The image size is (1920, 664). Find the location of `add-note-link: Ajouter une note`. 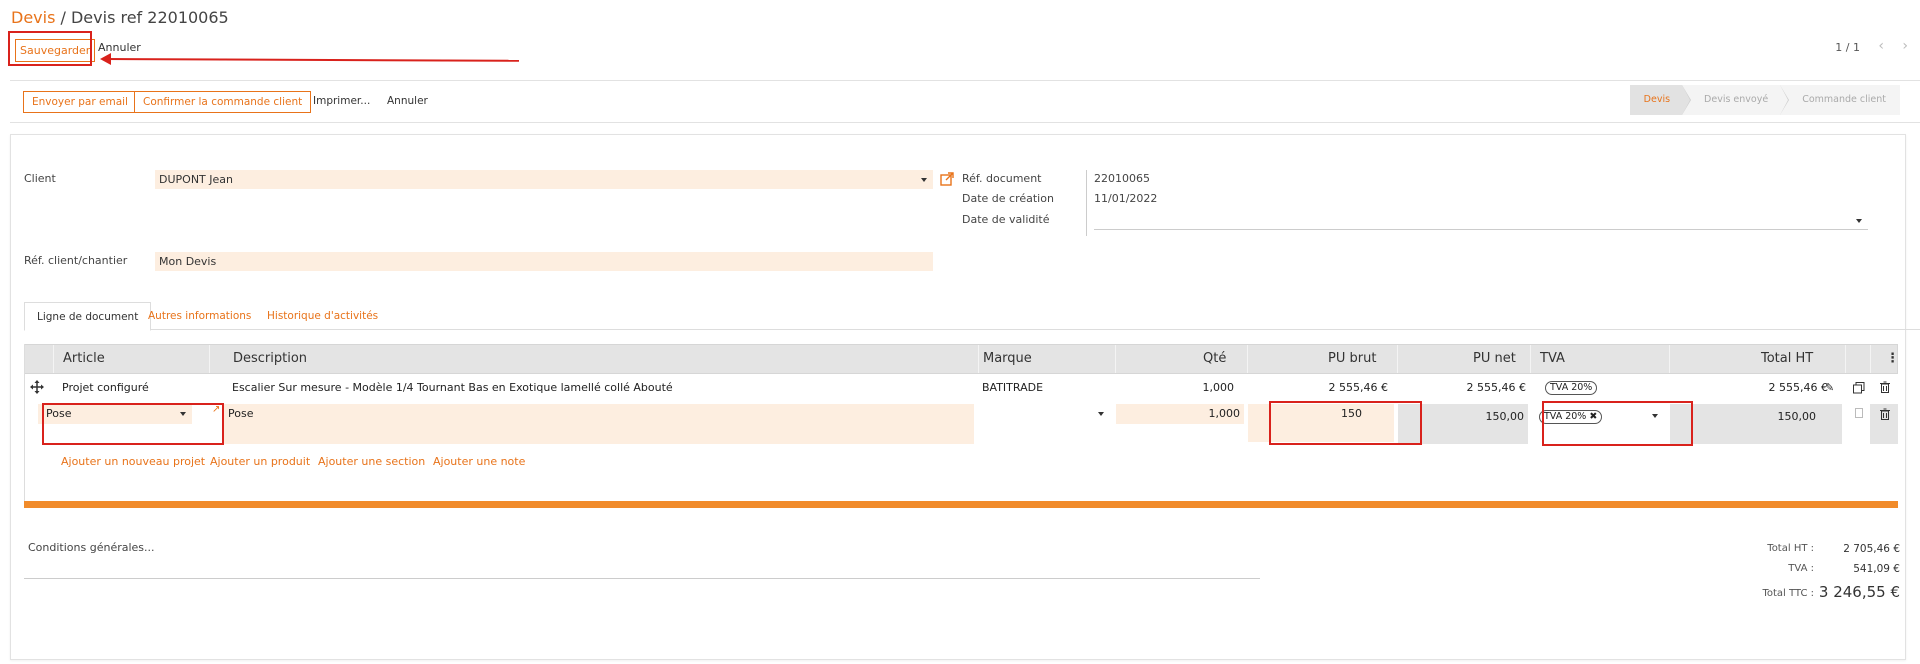

add-note-link: Ajouter une note is located at coordinates (479, 461).